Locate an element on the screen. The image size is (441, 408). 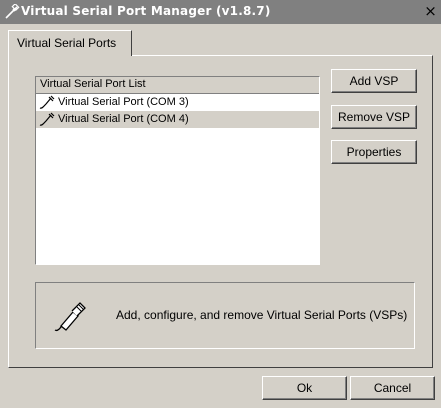
list-item-label: Virtual Serial Port (COM 4) is located at coordinates (123, 119).